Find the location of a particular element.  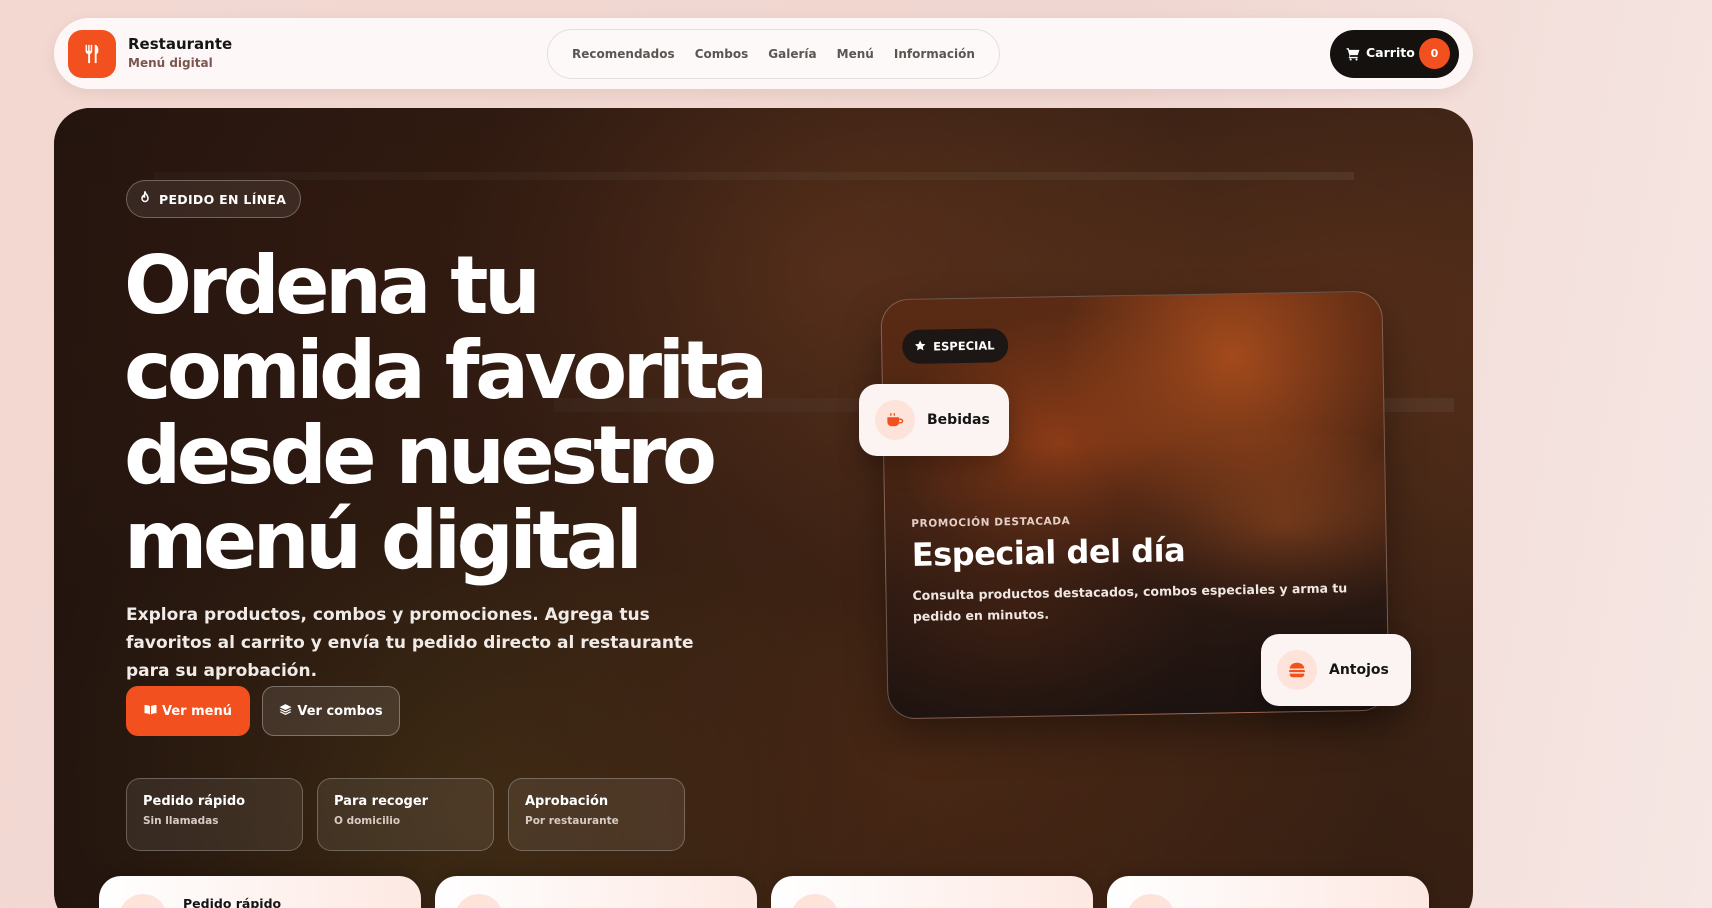

special-badge: ESPECIAL is located at coordinates (955, 346).